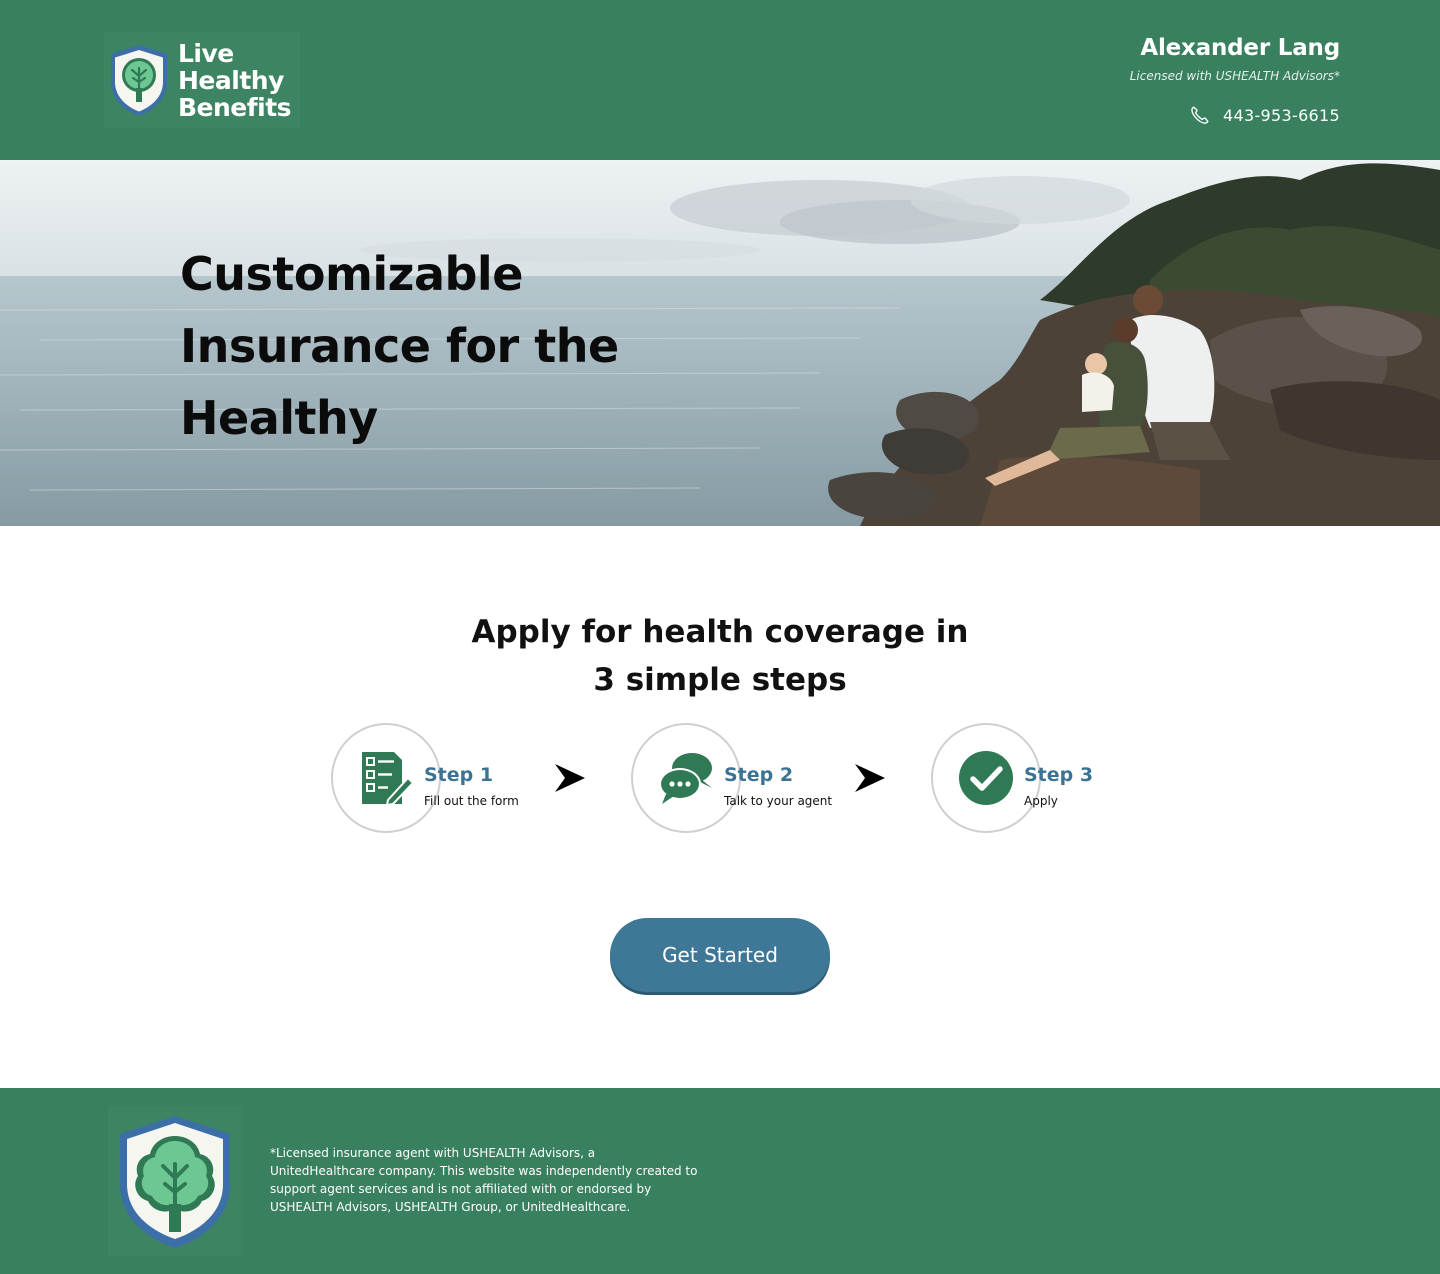  Describe the element at coordinates (1281, 115) in the screenshot. I see `phone-number: 443-953-6615` at that location.